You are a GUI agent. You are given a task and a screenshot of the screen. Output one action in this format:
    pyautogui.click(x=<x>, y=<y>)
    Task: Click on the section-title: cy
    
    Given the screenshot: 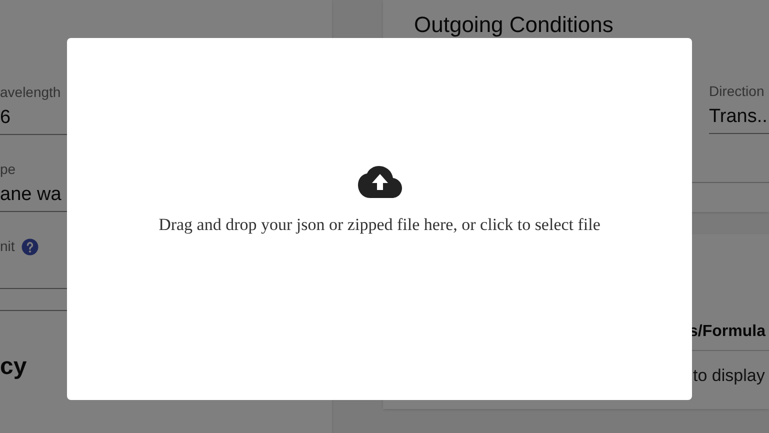 What is the action you would take?
    pyautogui.click(x=14, y=367)
    